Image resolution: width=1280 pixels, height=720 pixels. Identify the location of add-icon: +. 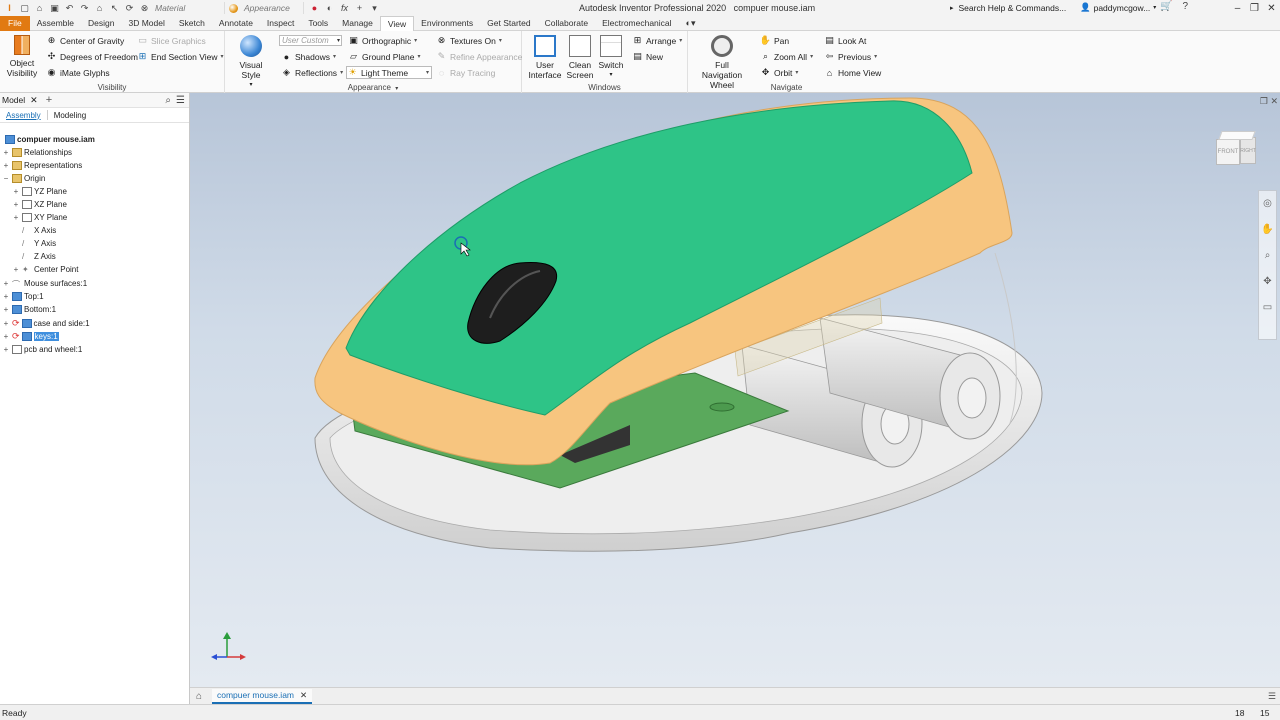
(359, 8).